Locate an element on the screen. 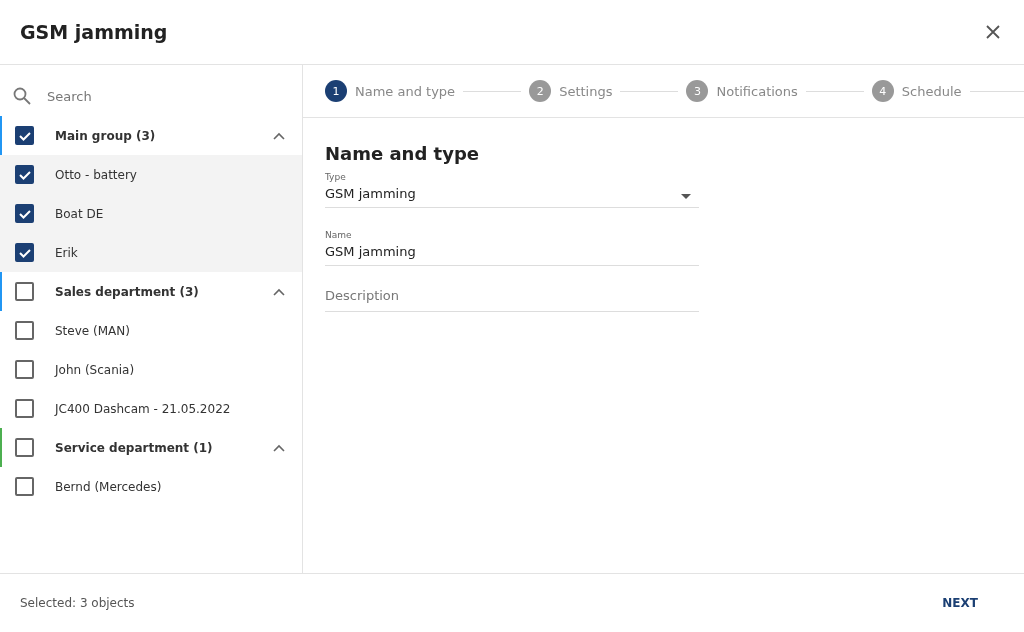 The image size is (1024, 632). object-row: John (Scania) is located at coordinates (151, 369).